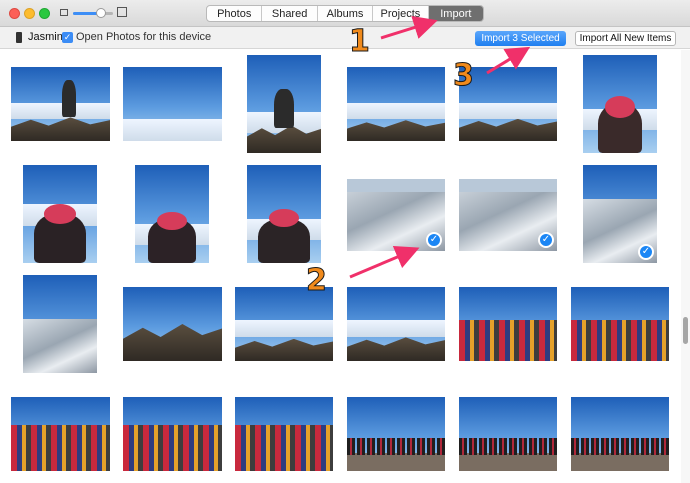 The height and width of the screenshot is (483, 690). Describe the element at coordinates (520, 38) in the screenshot. I see `import-selected-button: Import 3 Selected` at that location.